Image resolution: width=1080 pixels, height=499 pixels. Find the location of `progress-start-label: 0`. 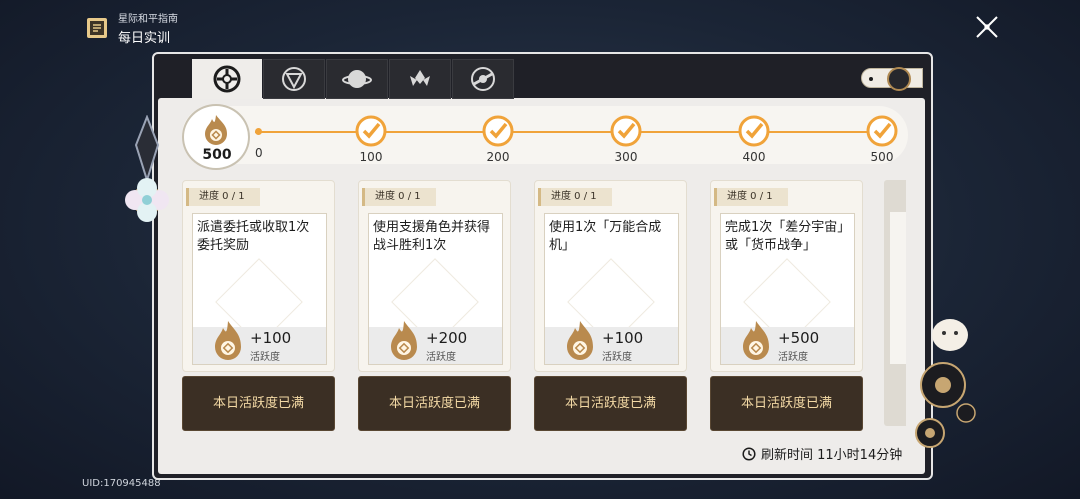

progress-start-label: 0 is located at coordinates (259, 153).